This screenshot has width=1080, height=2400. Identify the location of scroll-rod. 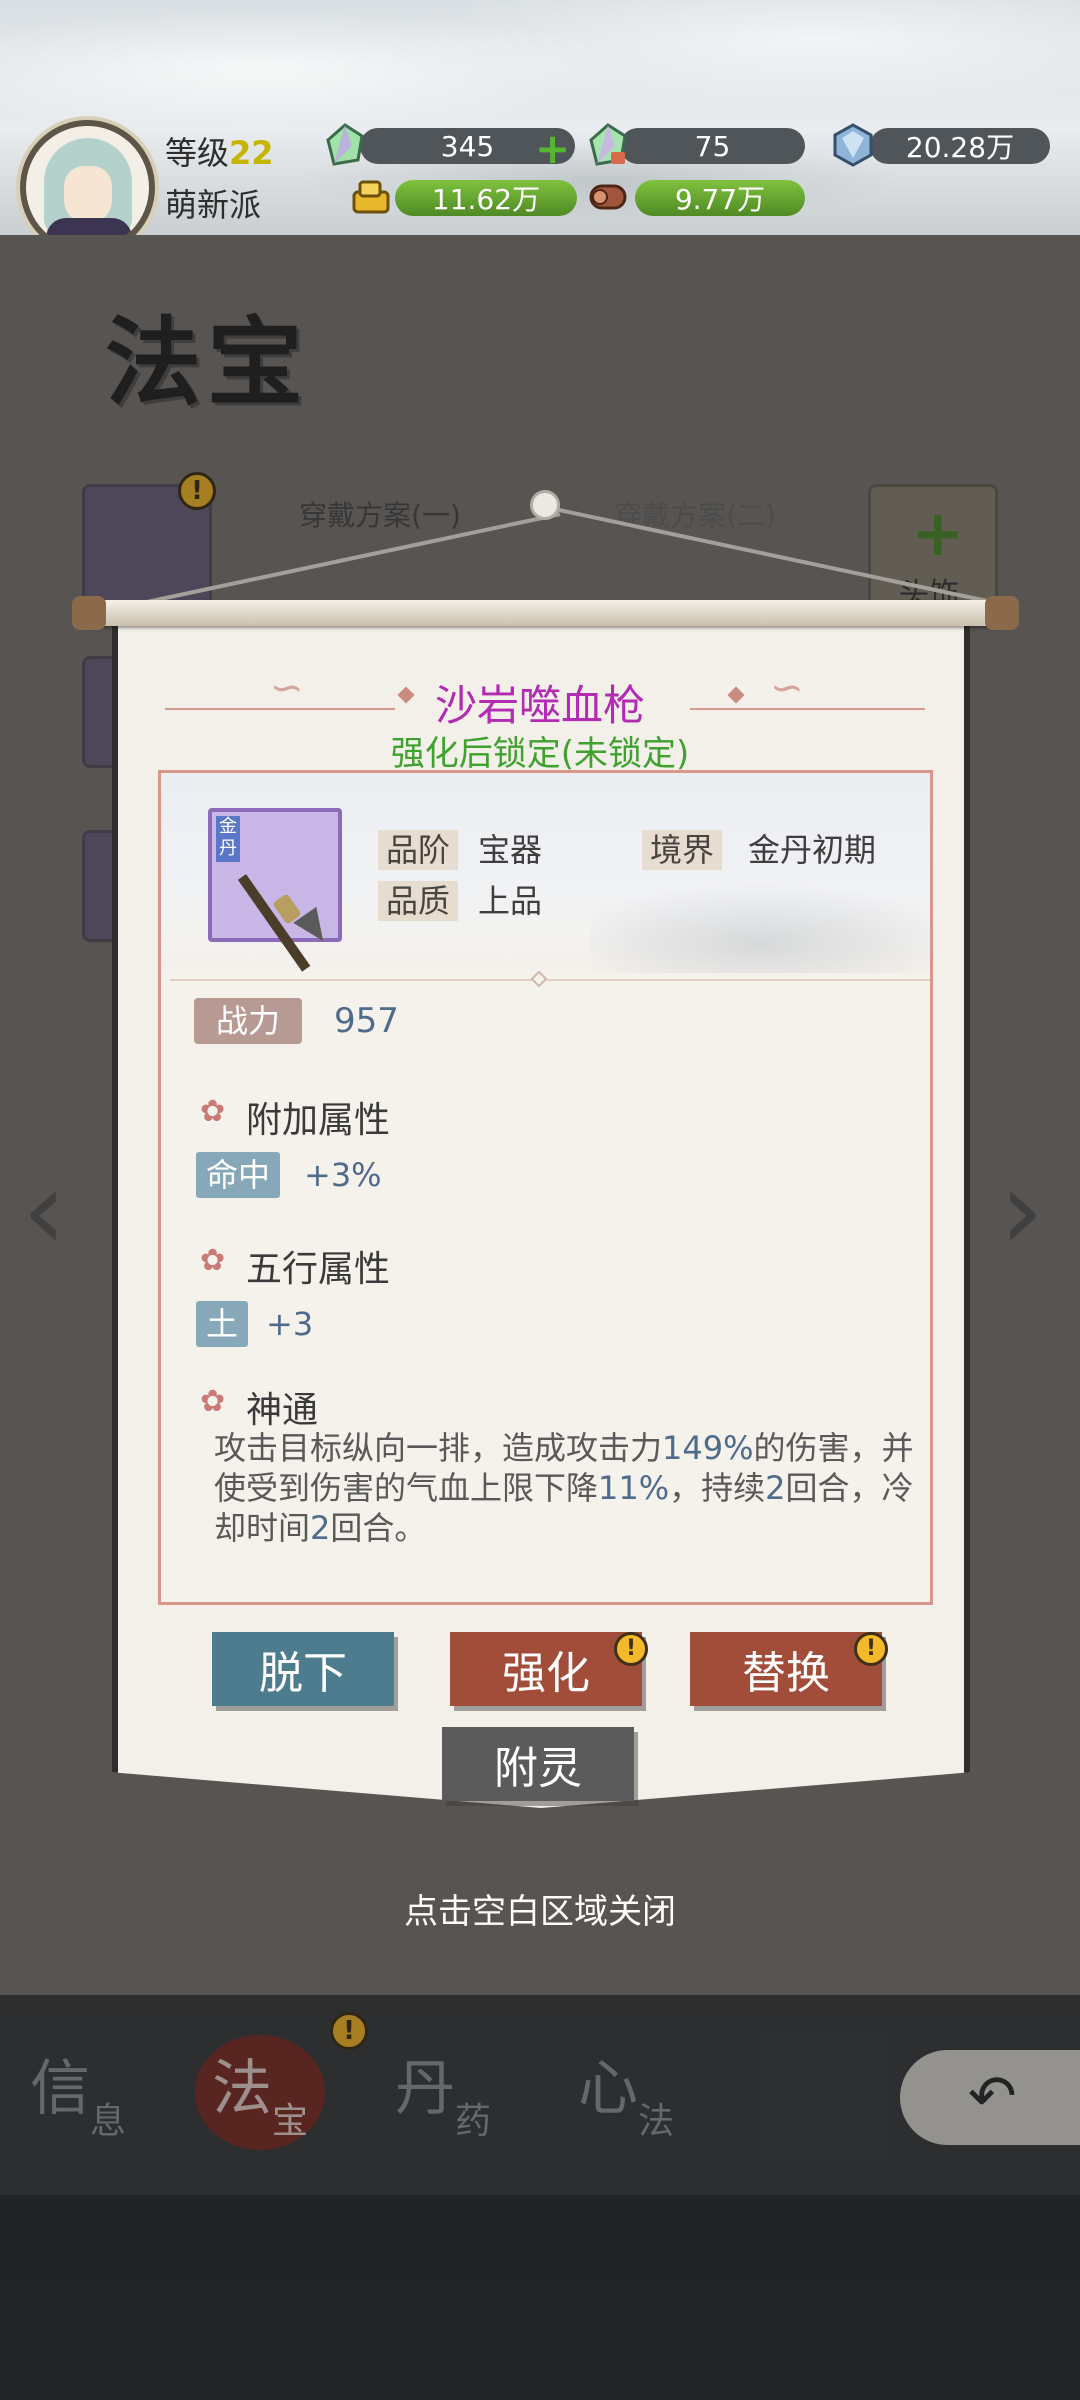
(545, 613).